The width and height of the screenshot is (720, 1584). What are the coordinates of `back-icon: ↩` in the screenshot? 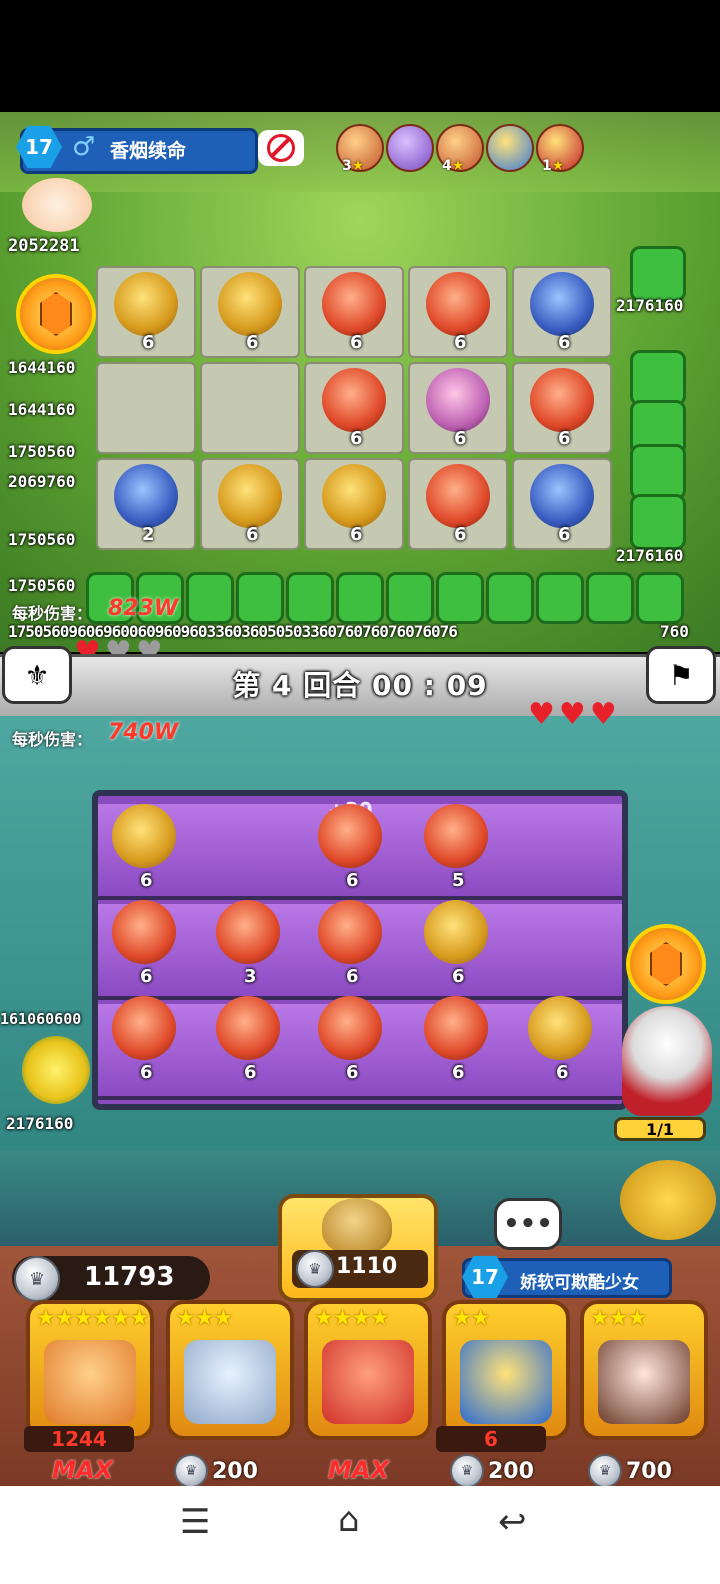 It's located at (512, 1522).